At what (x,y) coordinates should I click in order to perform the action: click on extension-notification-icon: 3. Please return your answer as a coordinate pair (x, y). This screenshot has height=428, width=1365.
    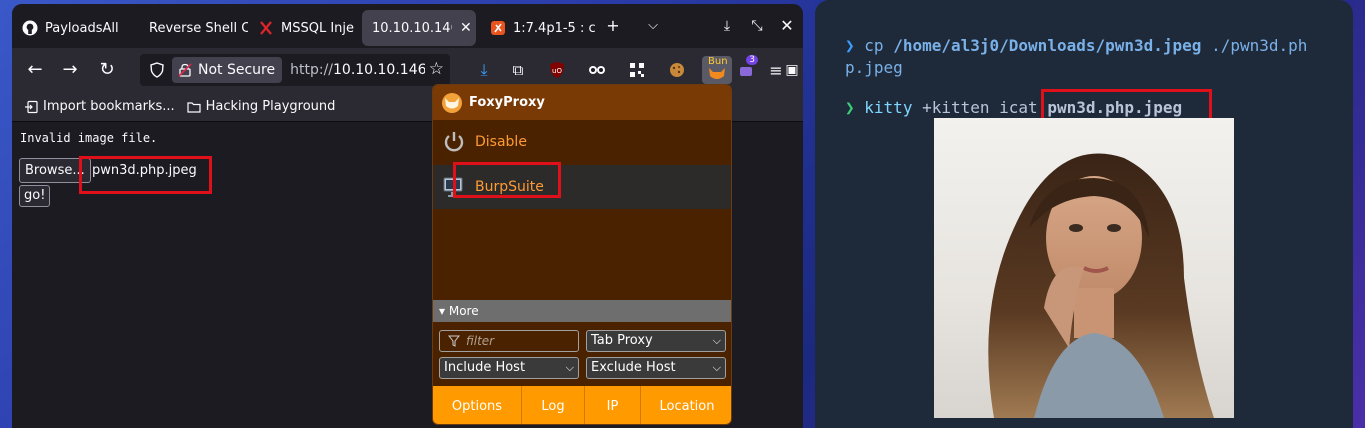
    Looking at the image, I should click on (746, 68).